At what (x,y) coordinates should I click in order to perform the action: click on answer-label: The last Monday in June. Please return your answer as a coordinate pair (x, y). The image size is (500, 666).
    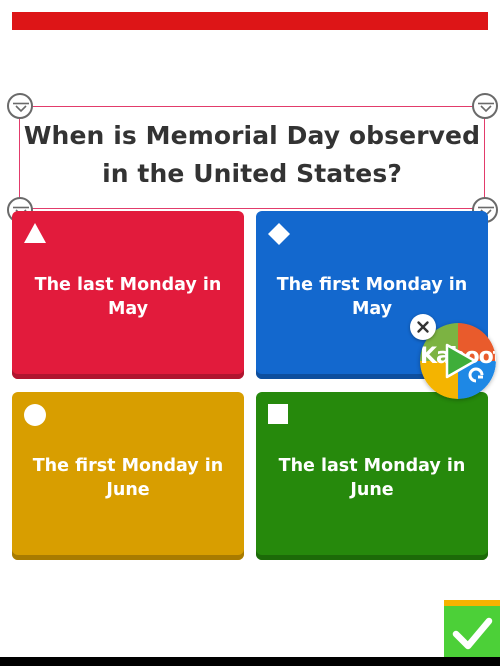
    Looking at the image, I should click on (372, 478).